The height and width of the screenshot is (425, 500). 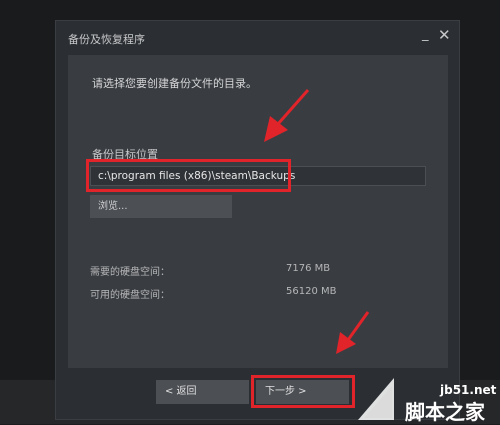 What do you see at coordinates (311, 291) in the screenshot?
I see `available-space-value: 56120 MB` at bounding box center [311, 291].